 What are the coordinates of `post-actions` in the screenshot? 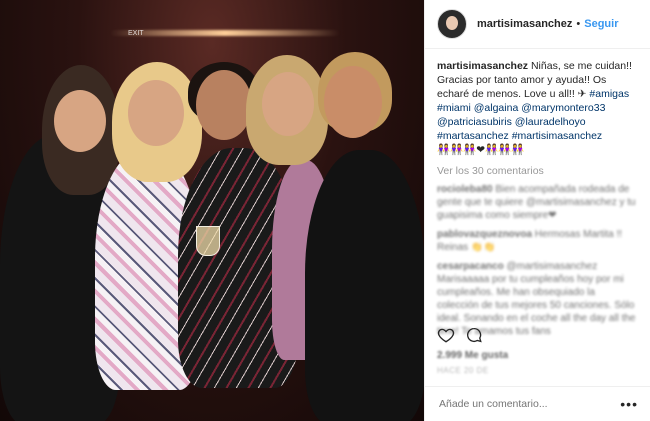 It's located at (460, 335).